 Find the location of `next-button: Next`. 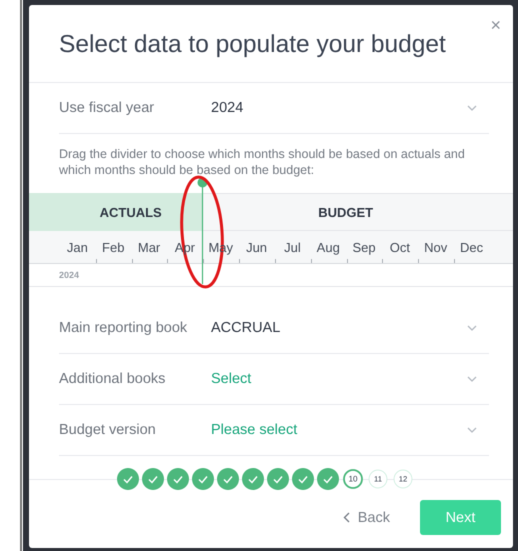

next-button: Next is located at coordinates (460, 517).